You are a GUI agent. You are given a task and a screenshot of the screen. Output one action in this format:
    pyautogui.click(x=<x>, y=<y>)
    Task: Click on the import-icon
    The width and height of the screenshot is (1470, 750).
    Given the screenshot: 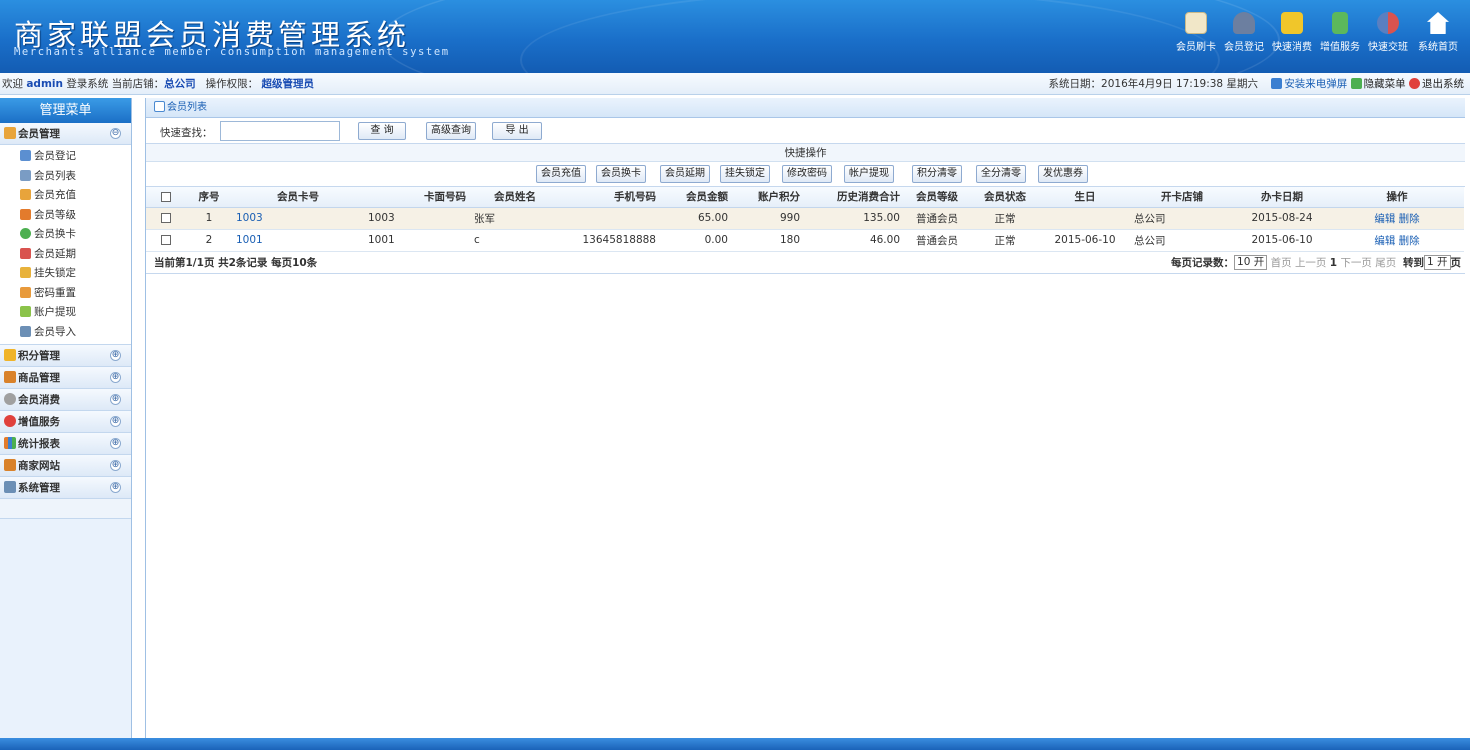 What is the action you would take?
    pyautogui.click(x=25, y=331)
    